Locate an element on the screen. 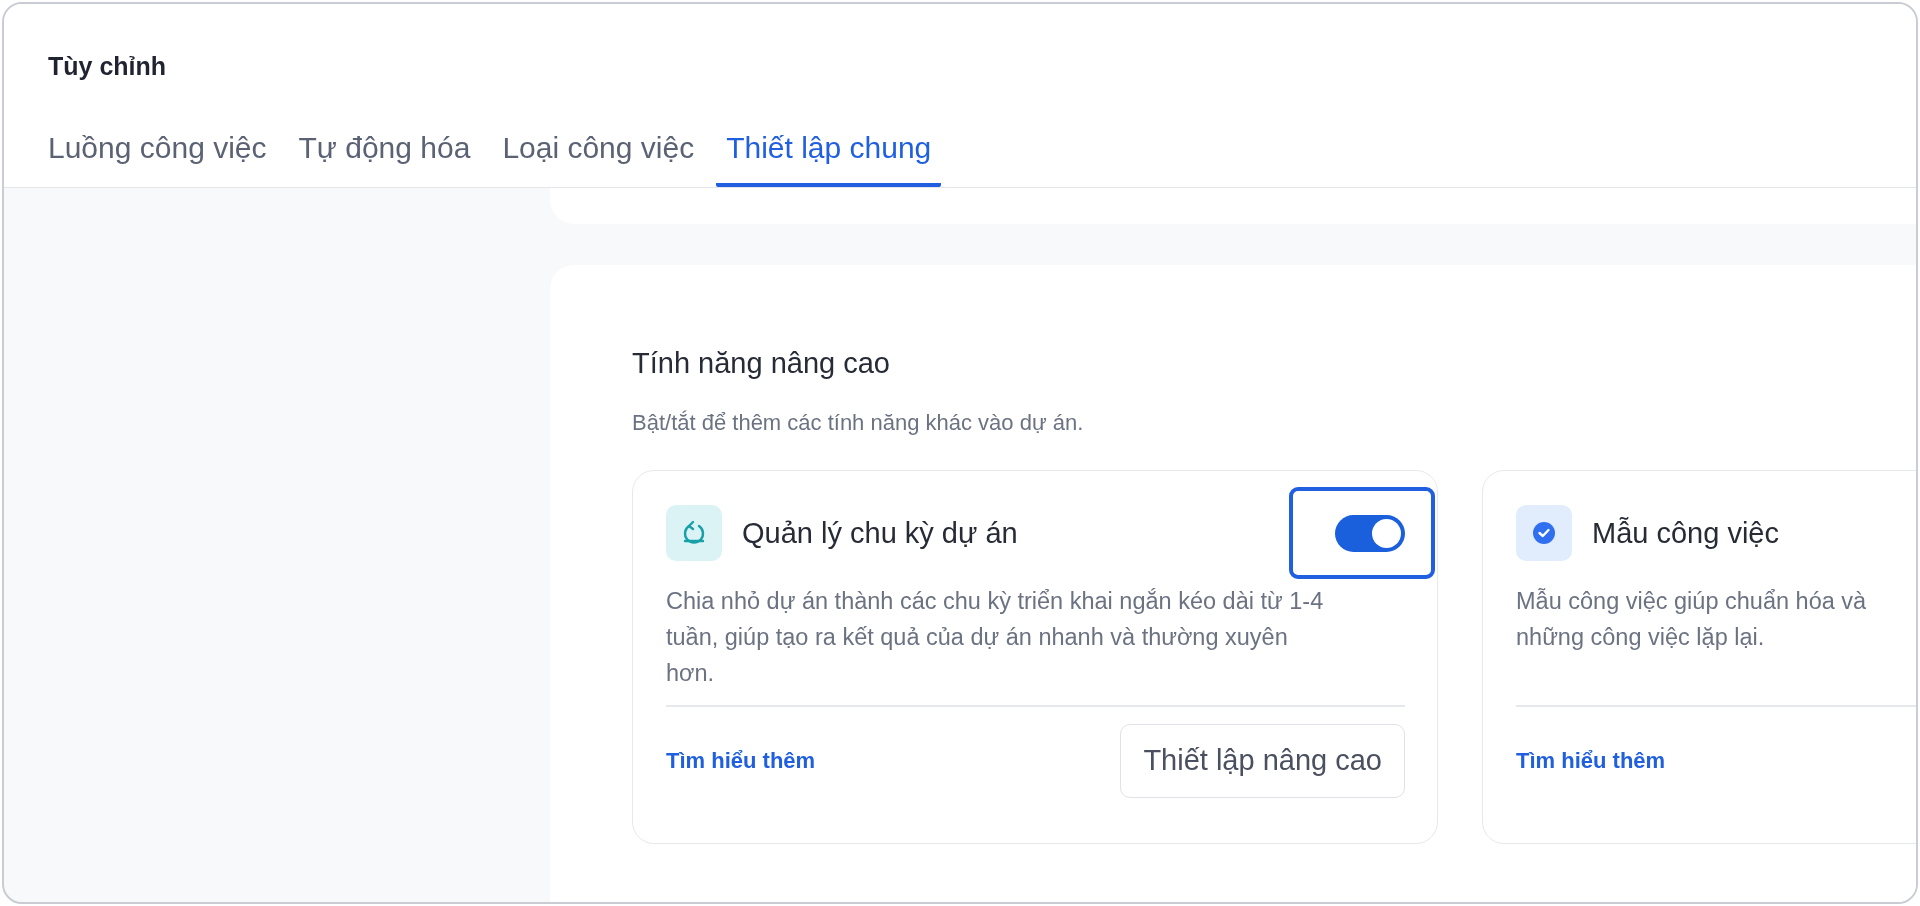 This screenshot has height=906, width=1920. feature-description: Mẫu công việc giúp chuẩn hóa và những công việc lặp lại. is located at coordinates (1692, 619).